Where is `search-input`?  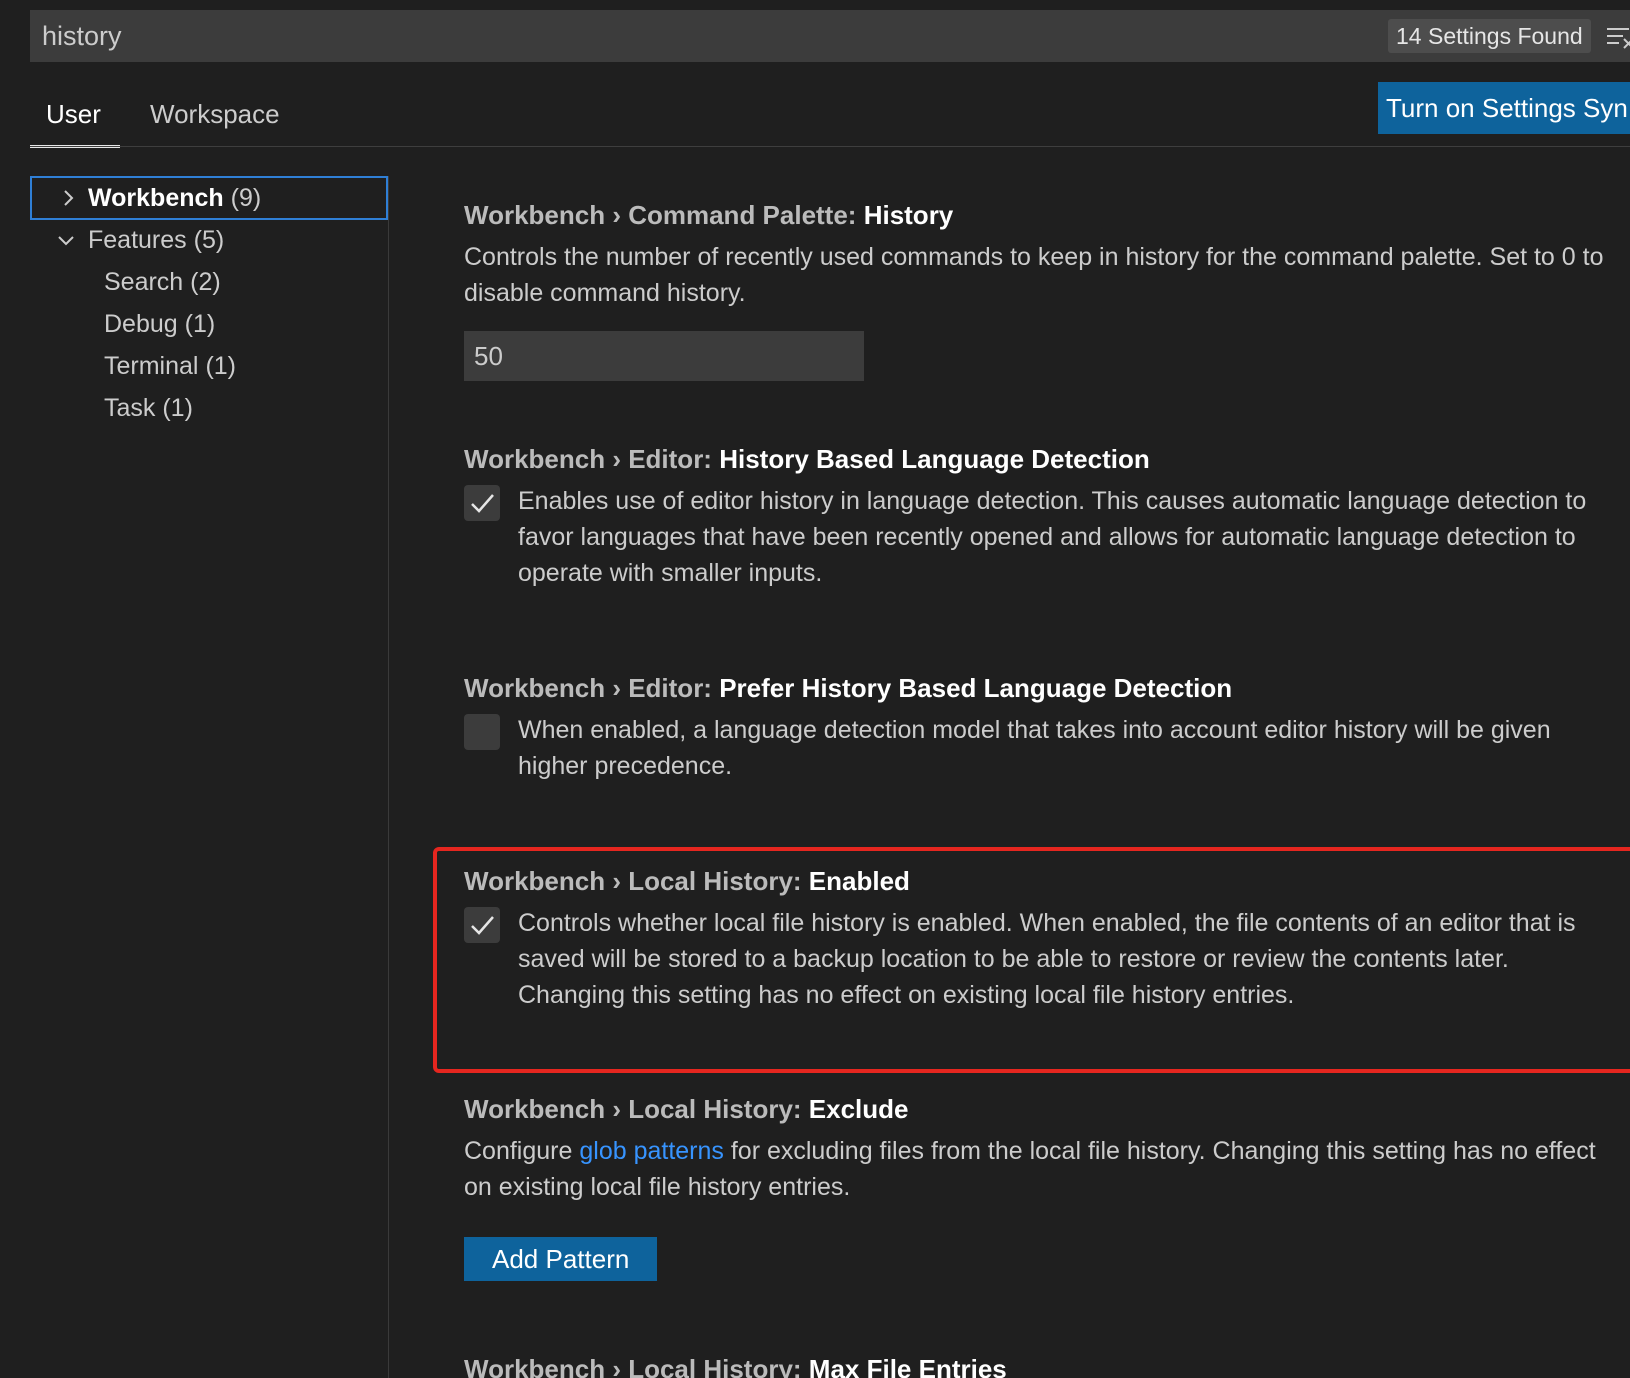
search-input is located at coordinates (680, 36).